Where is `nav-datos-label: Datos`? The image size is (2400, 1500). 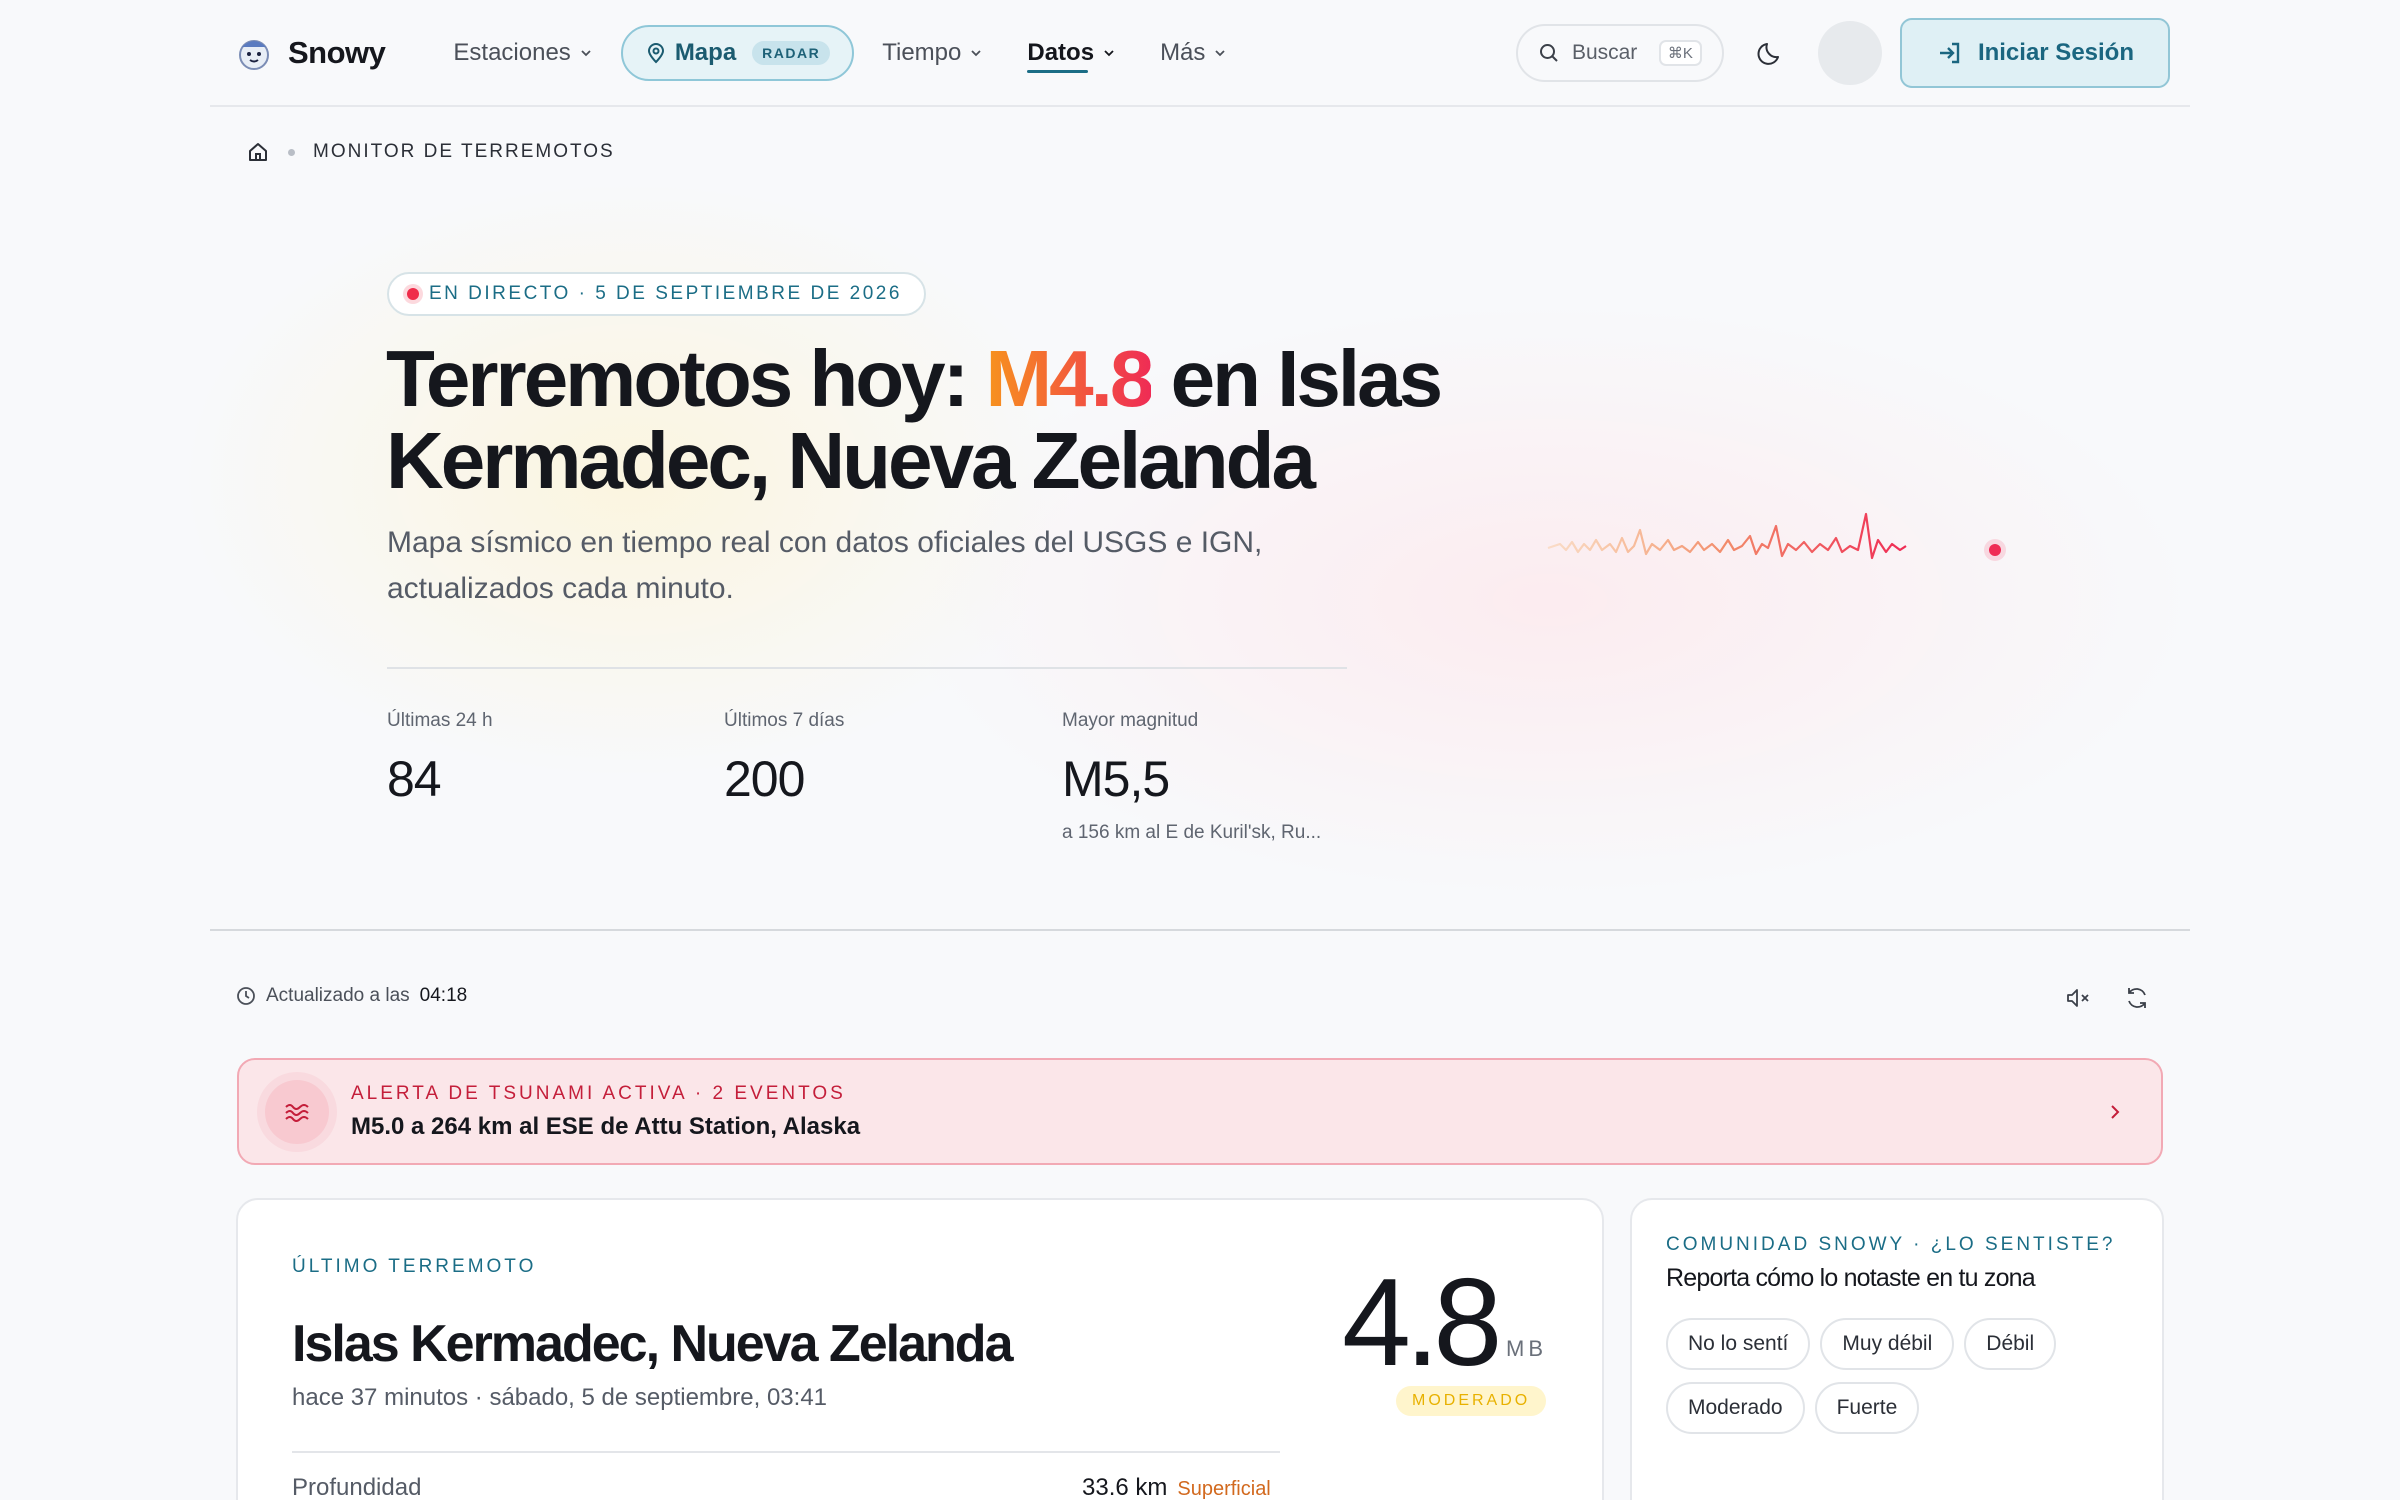
nav-datos-label: Datos is located at coordinates (1061, 52).